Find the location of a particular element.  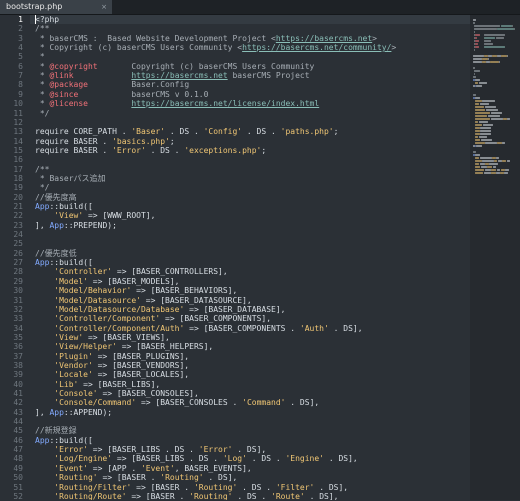

code-token: <?php is located at coordinates (47, 19).